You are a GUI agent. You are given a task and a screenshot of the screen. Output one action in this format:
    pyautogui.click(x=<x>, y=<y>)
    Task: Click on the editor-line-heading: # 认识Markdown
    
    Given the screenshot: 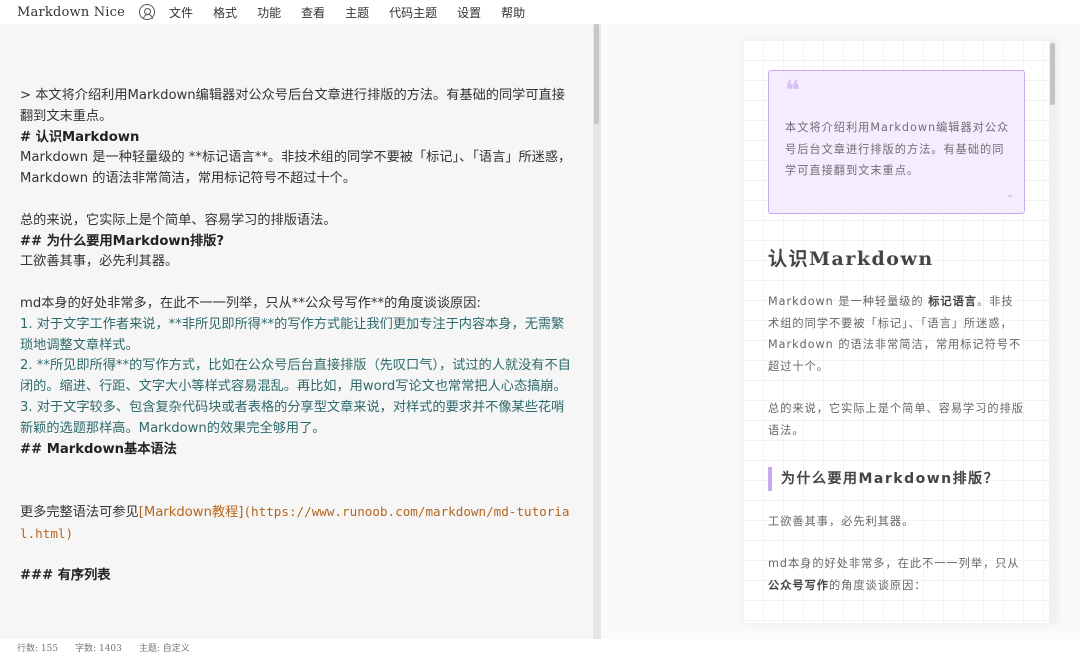 What is the action you would take?
    pyautogui.click(x=80, y=137)
    